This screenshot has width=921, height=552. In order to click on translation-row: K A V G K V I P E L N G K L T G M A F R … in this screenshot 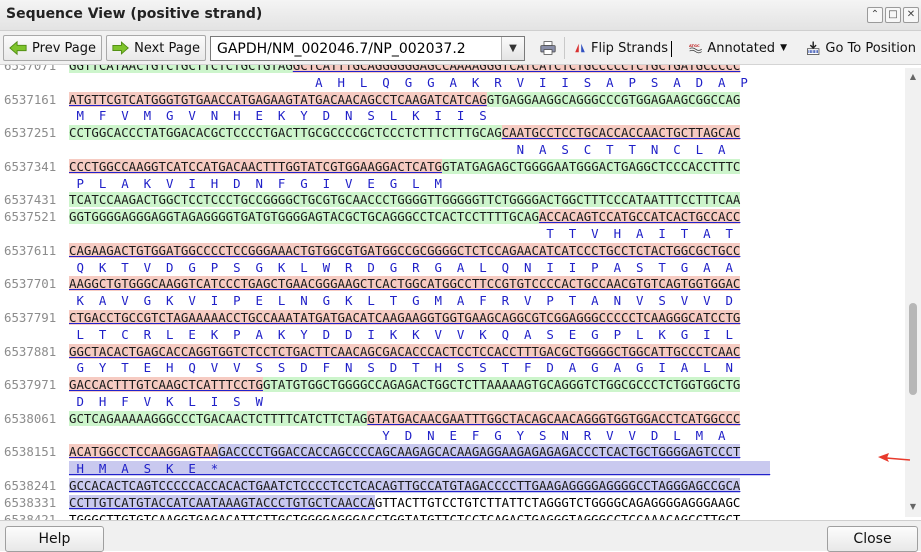, I will do `click(446, 300)`.